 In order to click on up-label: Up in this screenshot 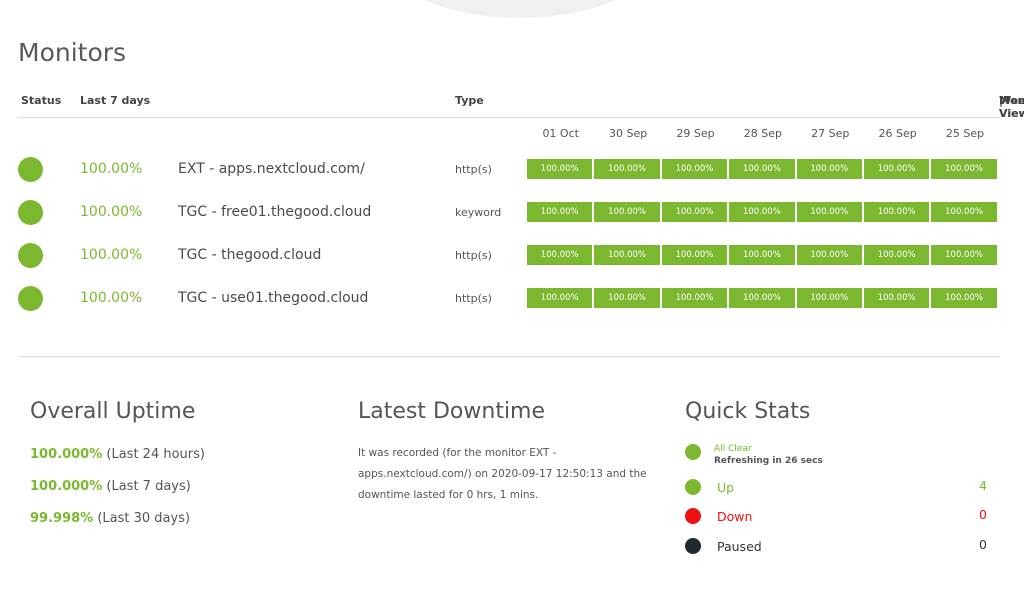, I will do `click(726, 487)`.